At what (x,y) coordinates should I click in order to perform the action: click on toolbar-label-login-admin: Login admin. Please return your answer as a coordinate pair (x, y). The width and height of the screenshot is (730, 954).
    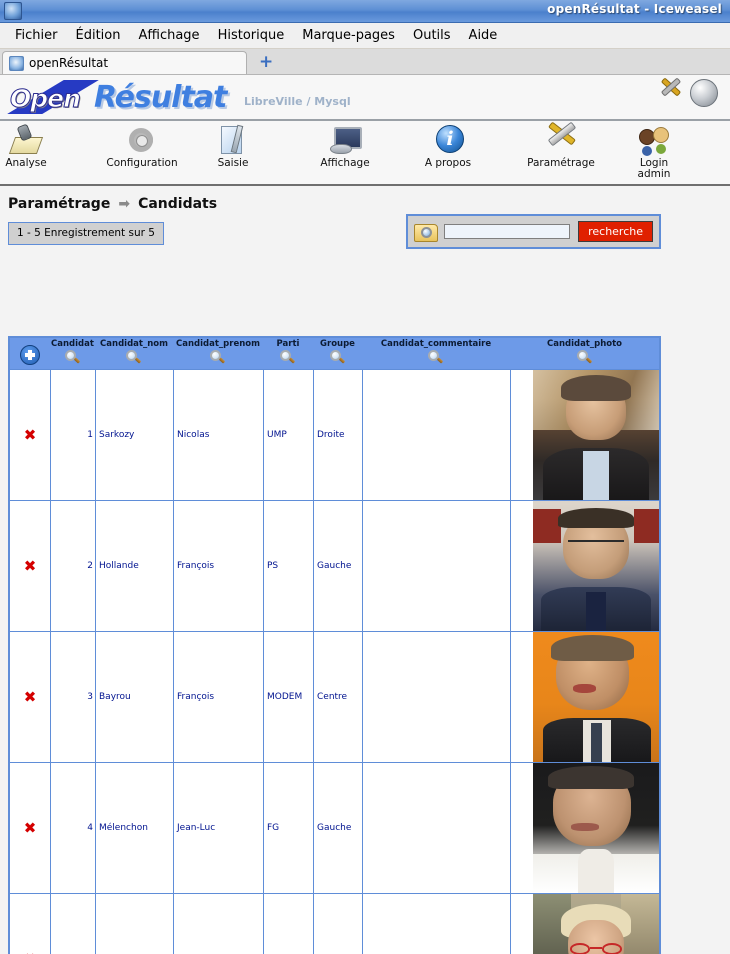
    Looking at the image, I should click on (654, 168).